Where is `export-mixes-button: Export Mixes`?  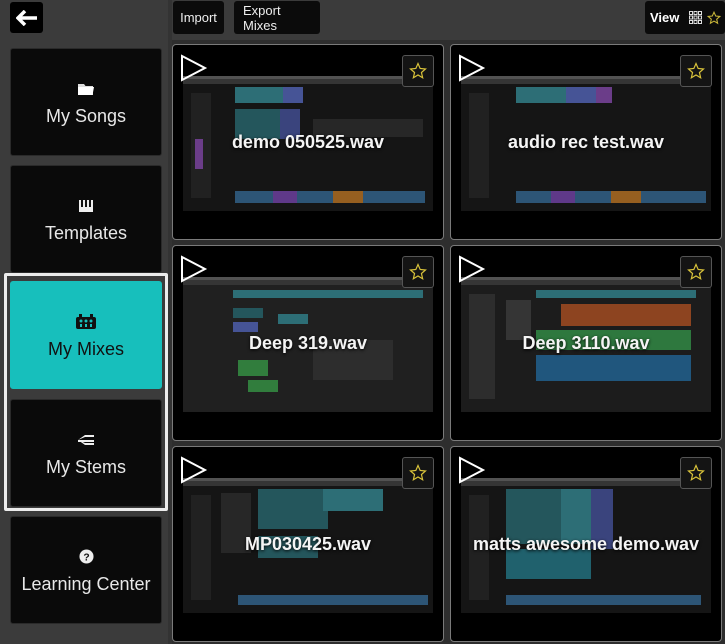
export-mixes-button: Export Mixes is located at coordinates (277, 17).